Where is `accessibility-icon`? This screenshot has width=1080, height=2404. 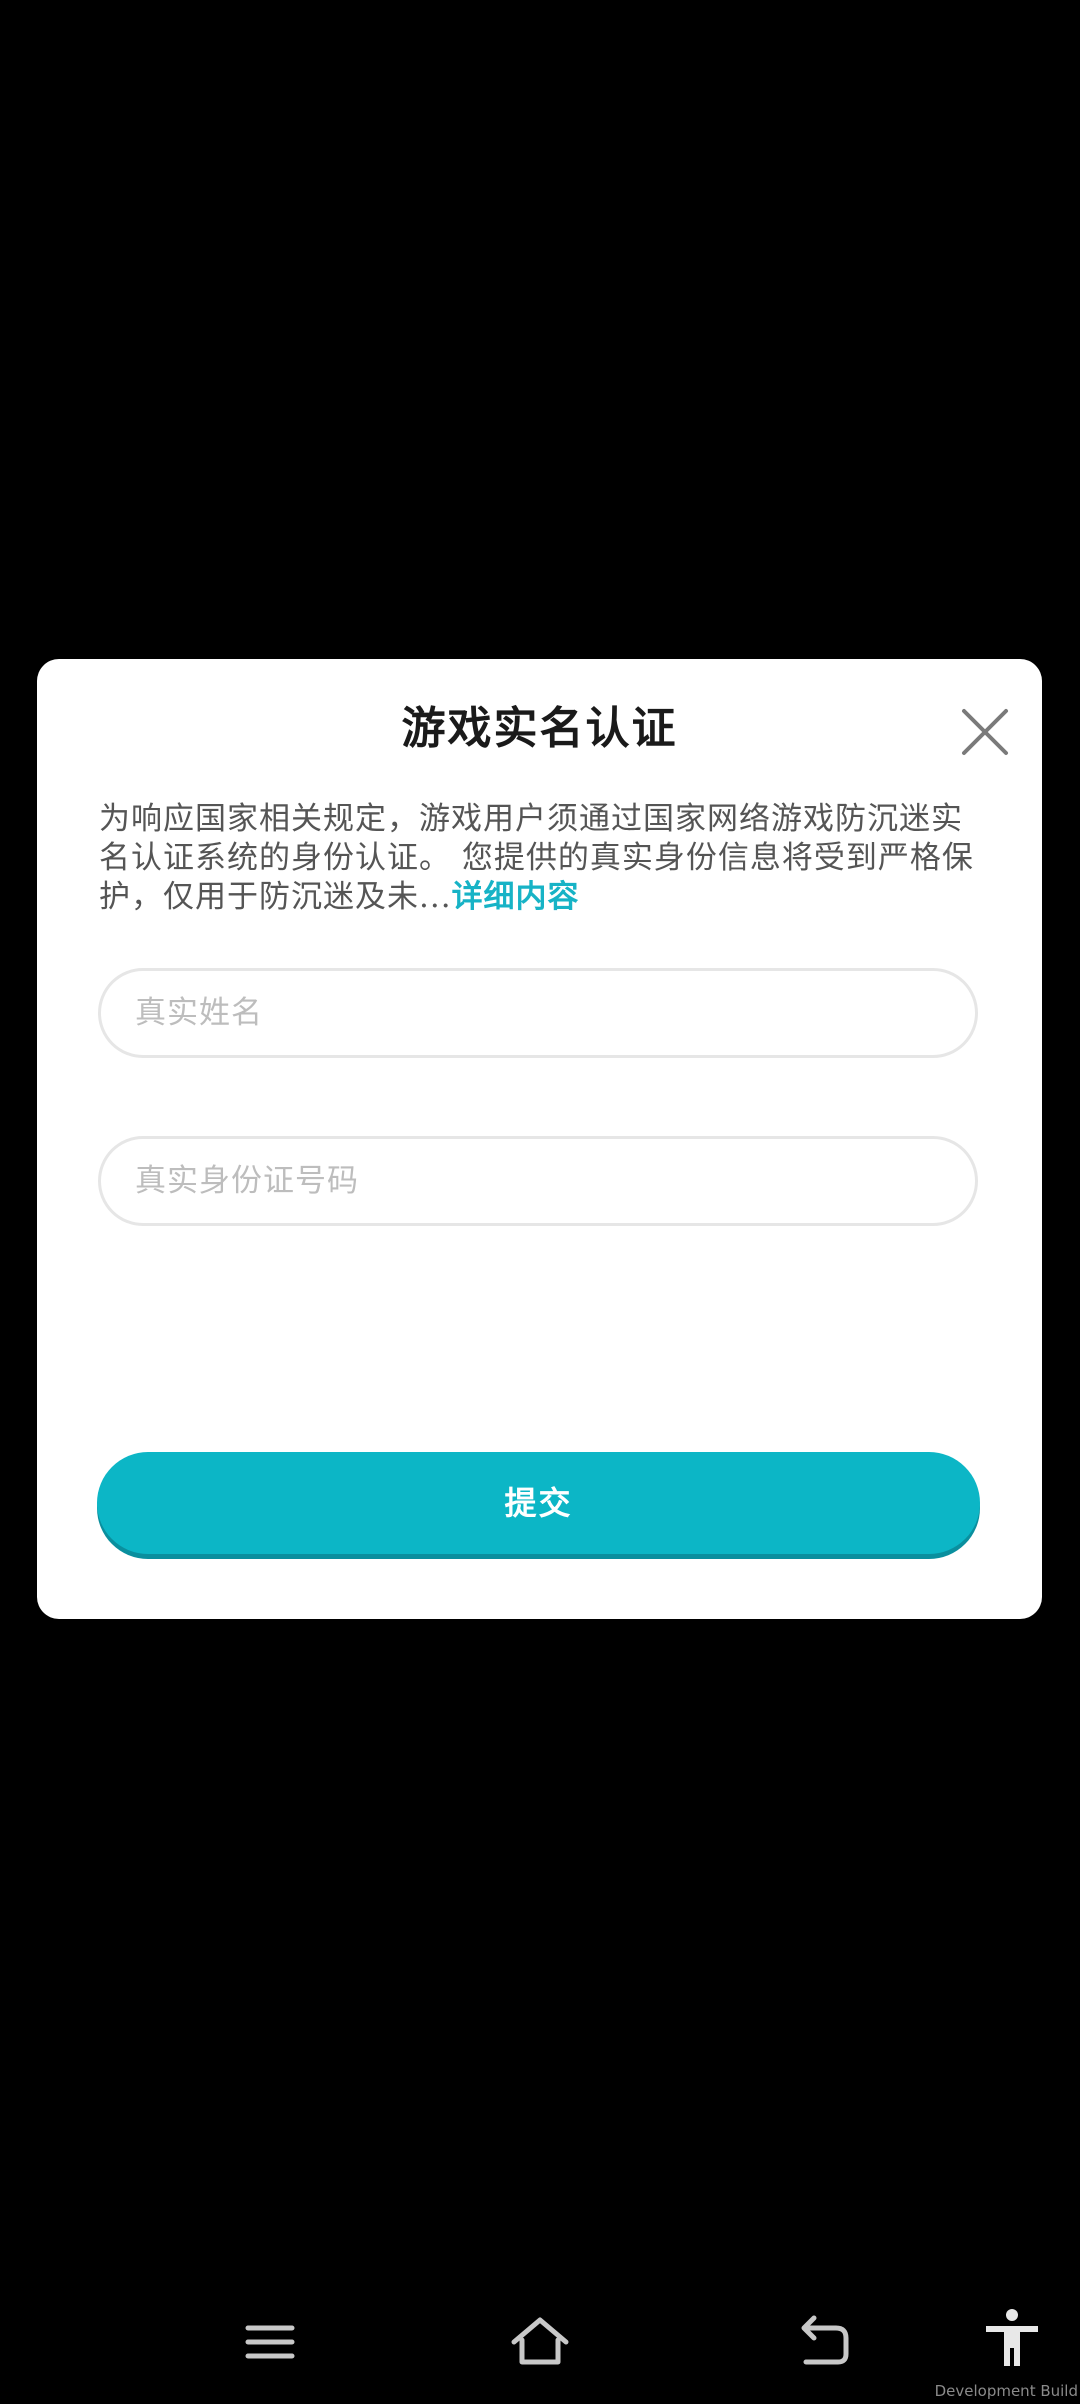
accessibility-icon is located at coordinates (1012, 2337).